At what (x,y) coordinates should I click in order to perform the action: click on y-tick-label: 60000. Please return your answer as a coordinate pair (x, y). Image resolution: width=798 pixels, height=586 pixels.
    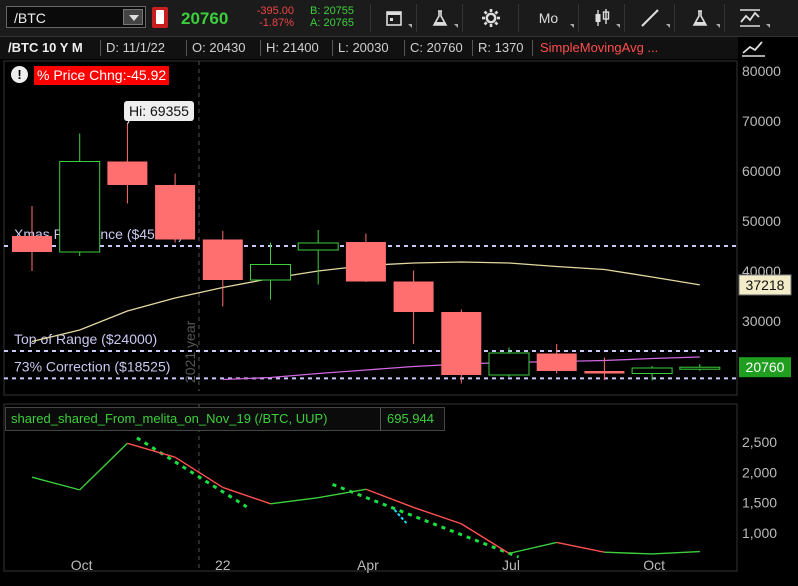
    Looking at the image, I should click on (761, 171).